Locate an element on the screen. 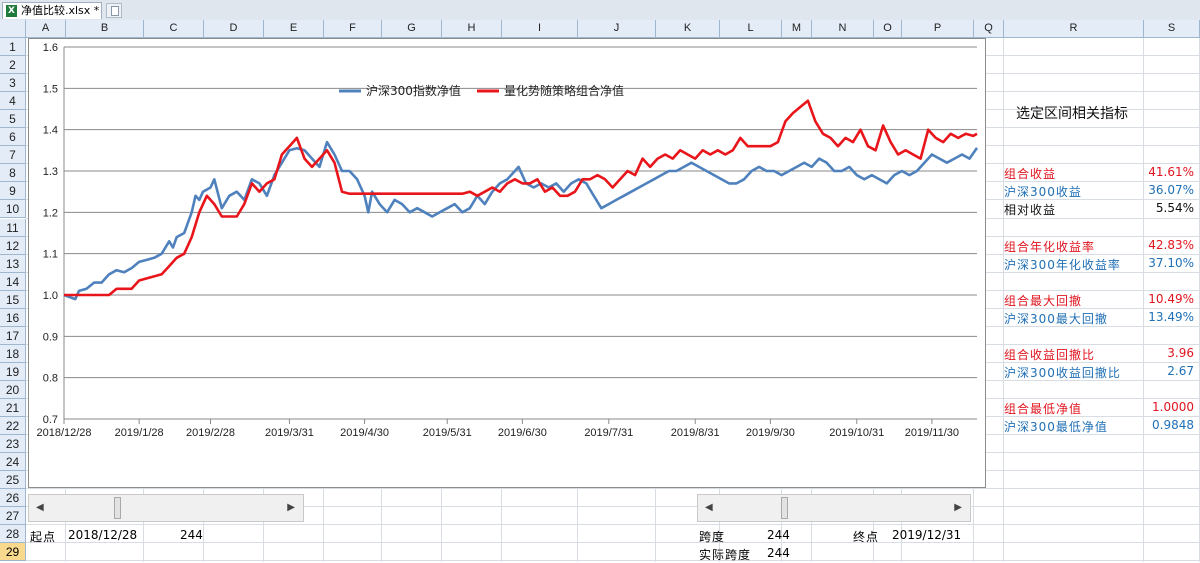 This screenshot has width=1200, height=563. row-header-7: 7 is located at coordinates (13, 155).